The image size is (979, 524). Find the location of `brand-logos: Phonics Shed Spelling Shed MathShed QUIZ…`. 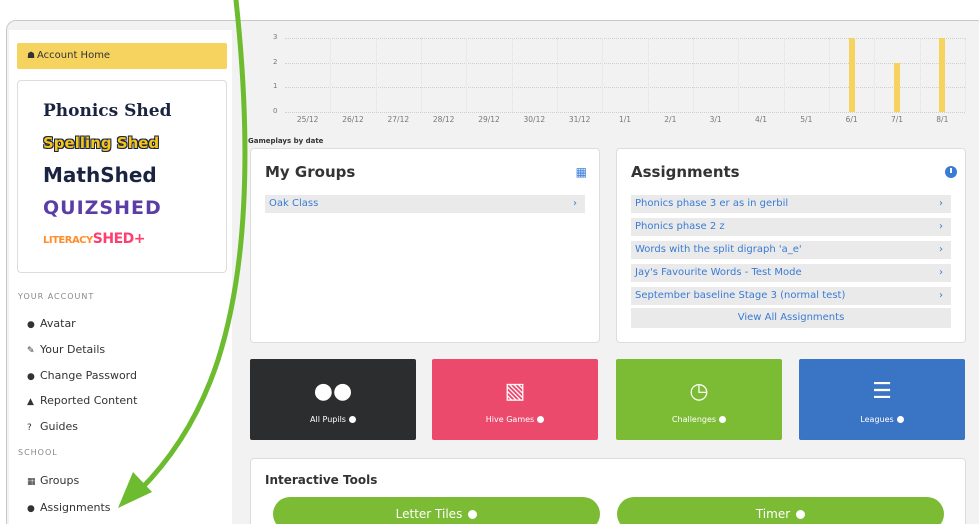

brand-logos: Phonics Shed Spelling Shed MathShed QUIZ… is located at coordinates (122, 176).